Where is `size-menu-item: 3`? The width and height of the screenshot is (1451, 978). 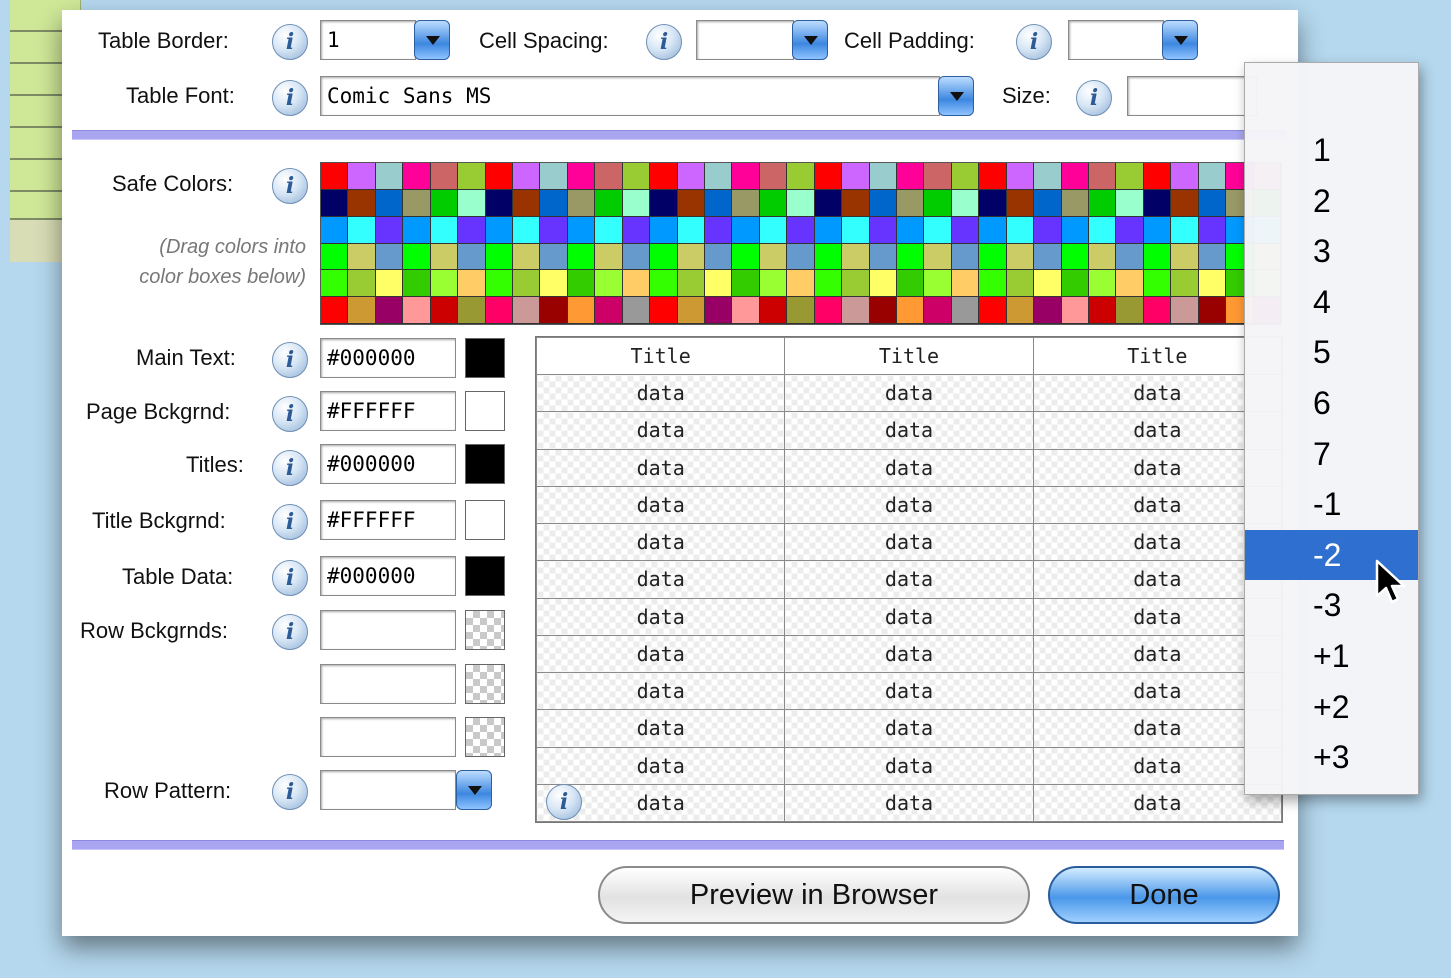 size-menu-item: 3 is located at coordinates (1331, 251).